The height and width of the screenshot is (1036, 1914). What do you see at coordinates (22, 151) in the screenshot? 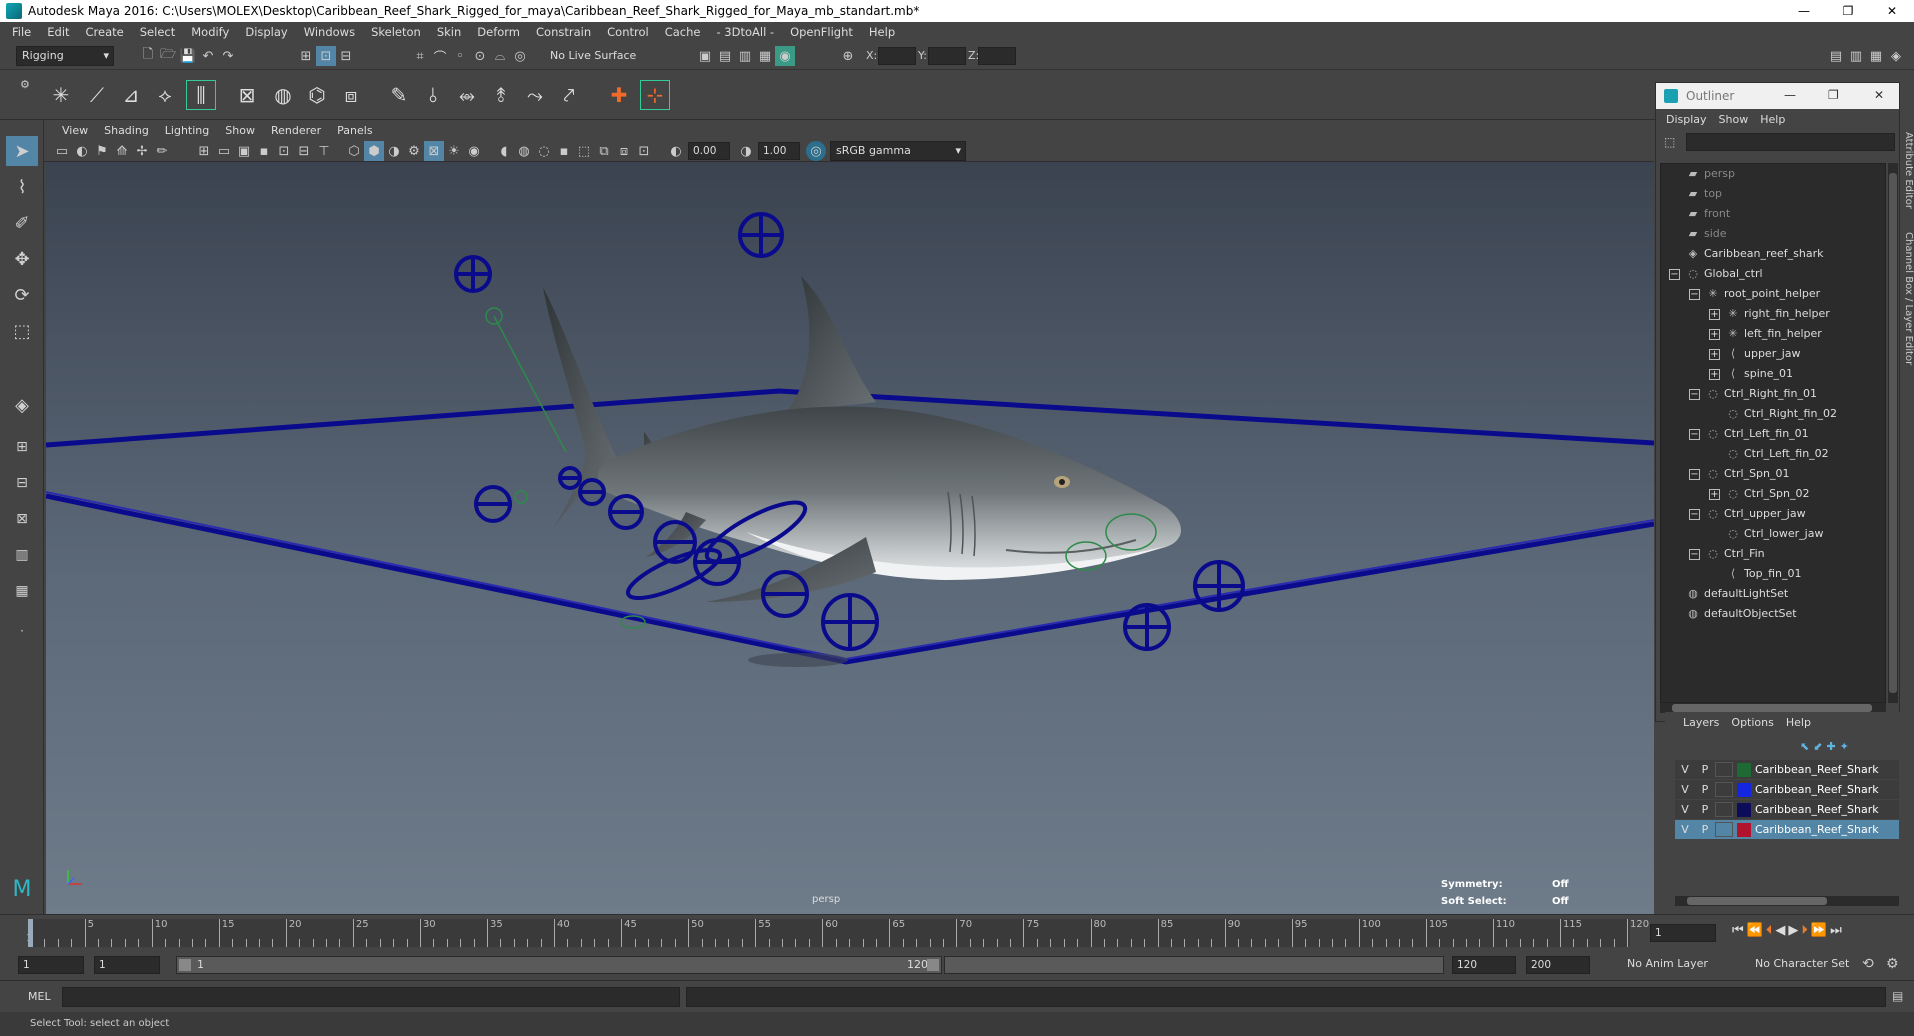
I see `select-tool-icon: ➤` at bounding box center [22, 151].